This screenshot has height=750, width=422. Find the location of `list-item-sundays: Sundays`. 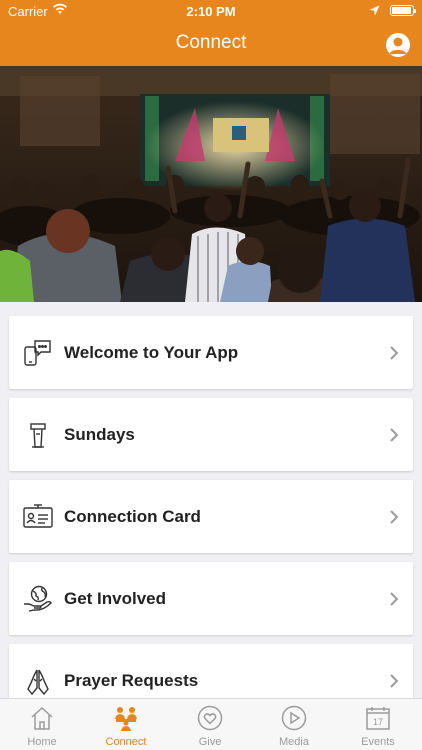

list-item-sundays: Sundays is located at coordinates (211, 434).